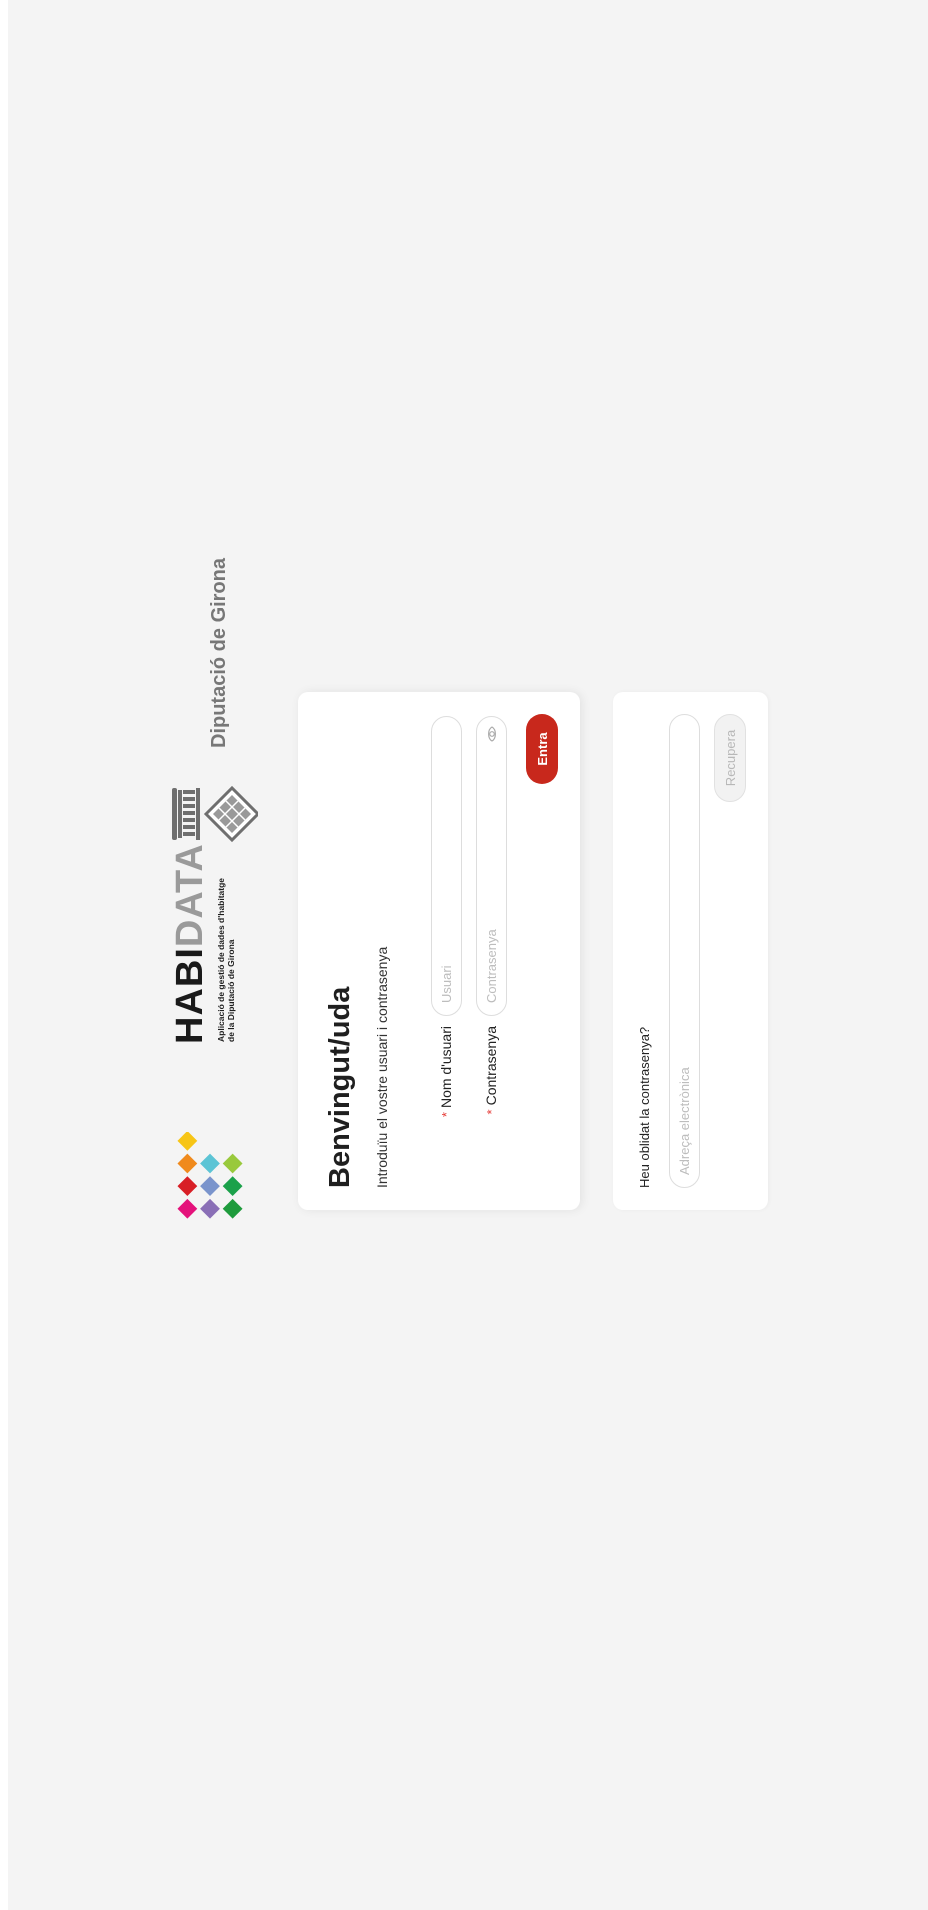 The width and height of the screenshot is (928, 1910). What do you see at coordinates (730, 758) in the screenshot?
I see `recover-button: Recupera` at bounding box center [730, 758].